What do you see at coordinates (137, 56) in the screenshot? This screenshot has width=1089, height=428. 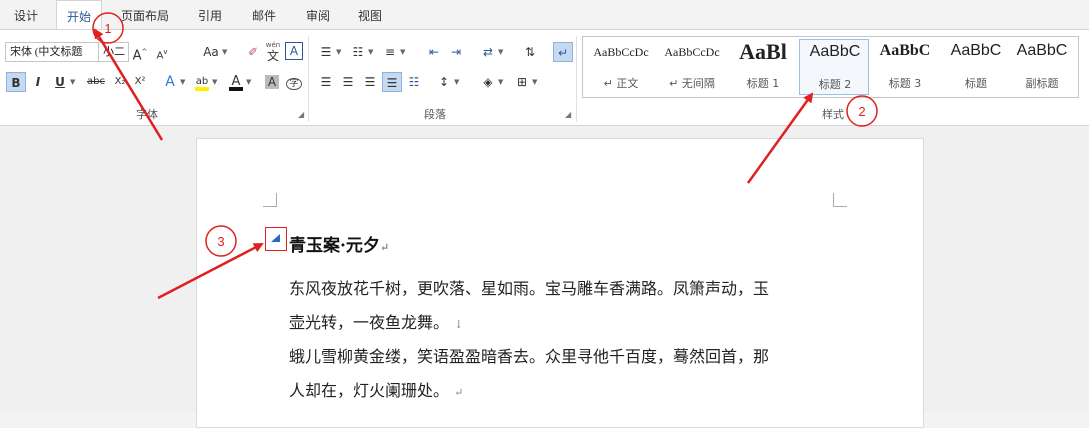 I see `grow-font-icon: A` at bounding box center [137, 56].